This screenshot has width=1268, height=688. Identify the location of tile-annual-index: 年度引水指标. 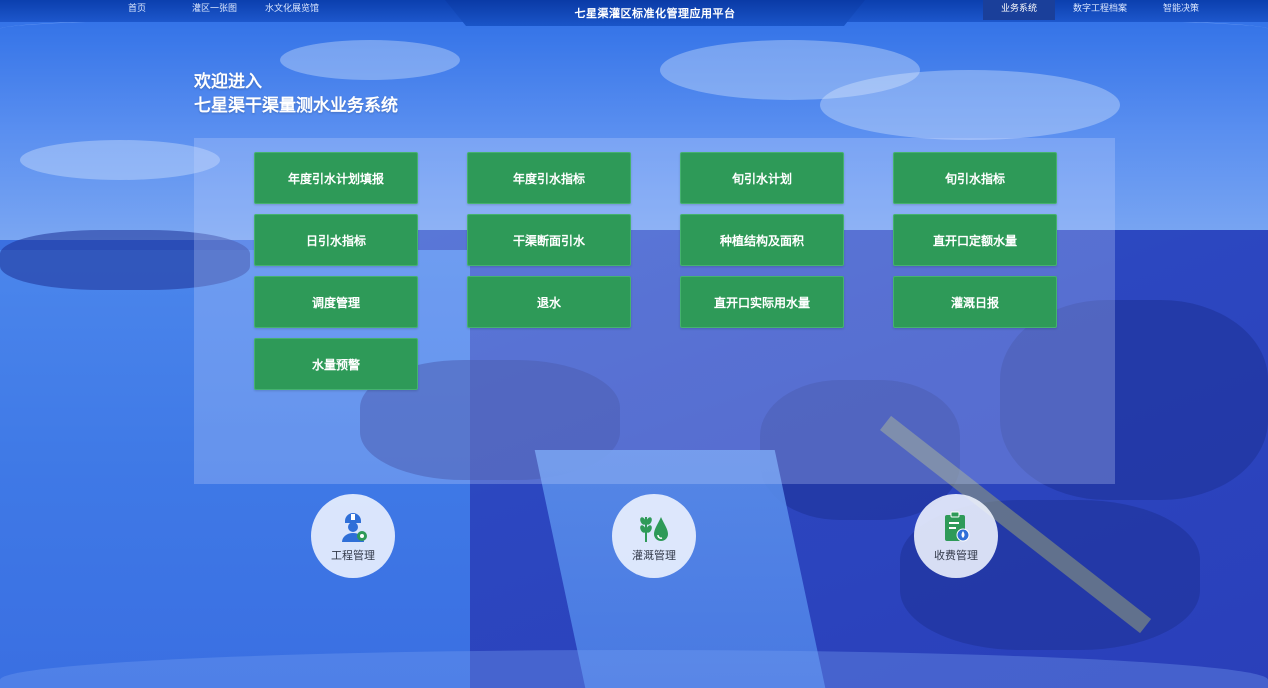
(549, 178).